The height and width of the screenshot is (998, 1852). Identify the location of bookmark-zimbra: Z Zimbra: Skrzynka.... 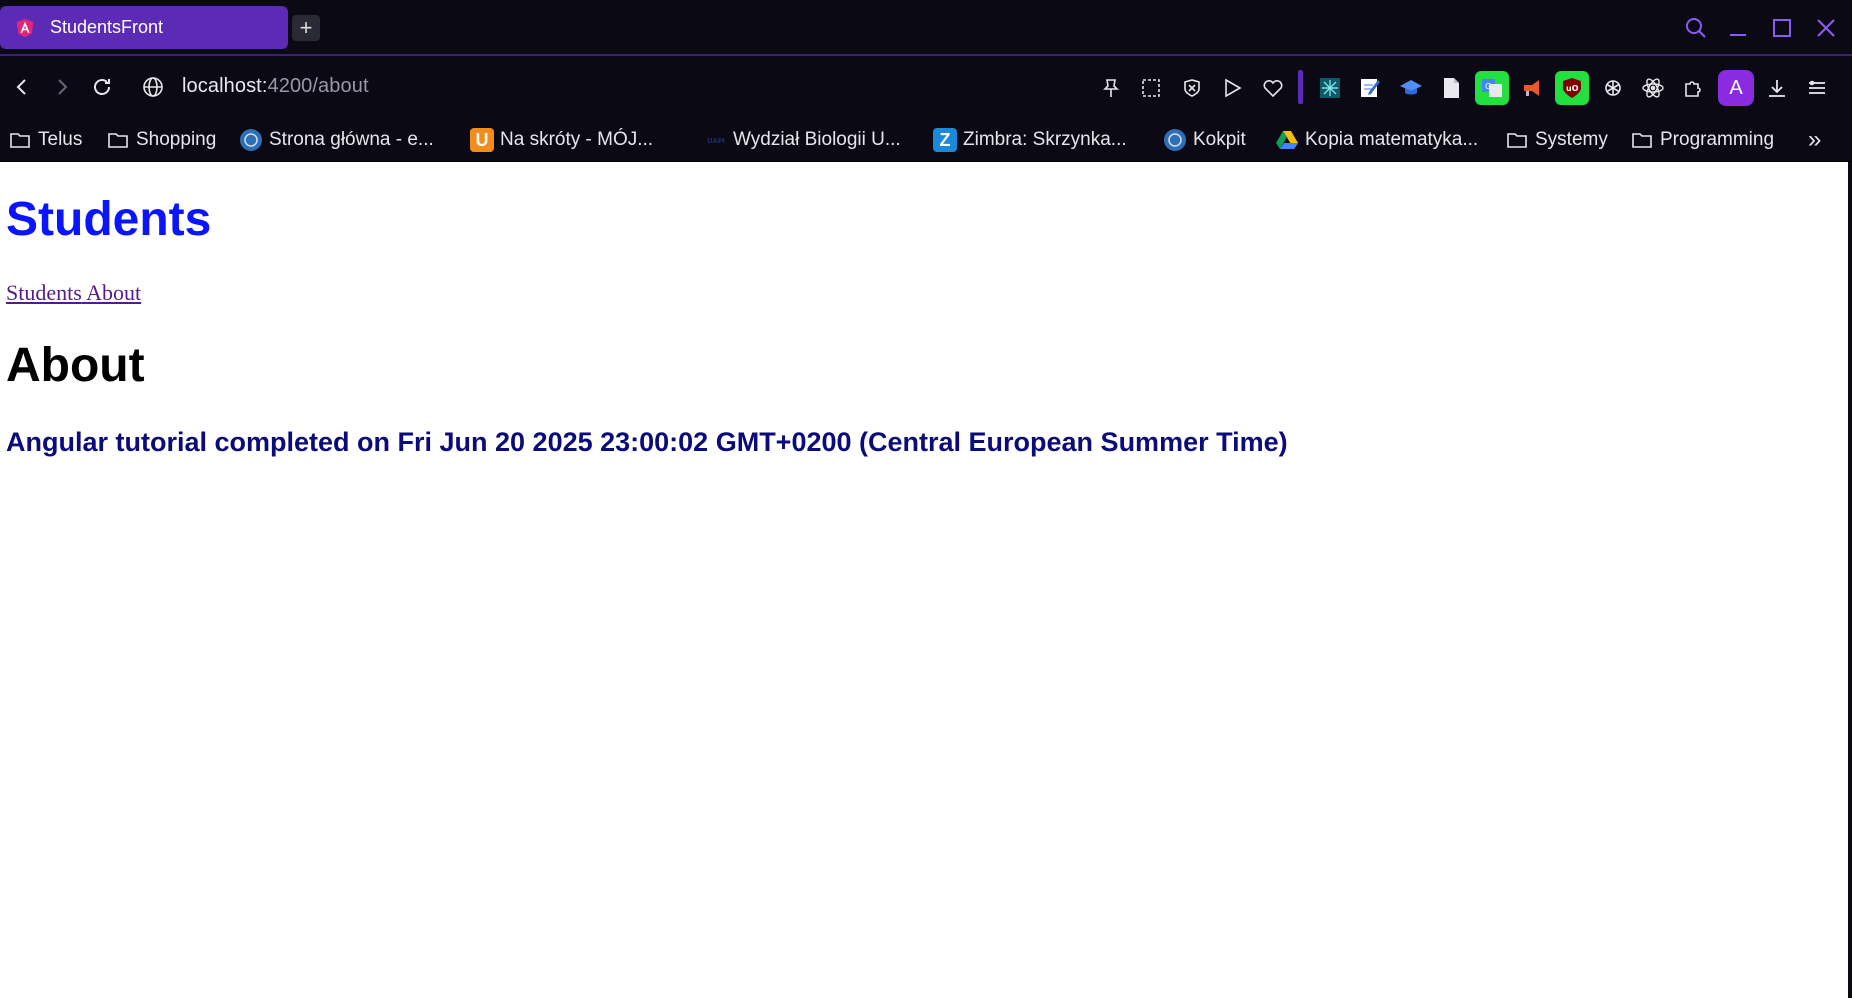
(1030, 140).